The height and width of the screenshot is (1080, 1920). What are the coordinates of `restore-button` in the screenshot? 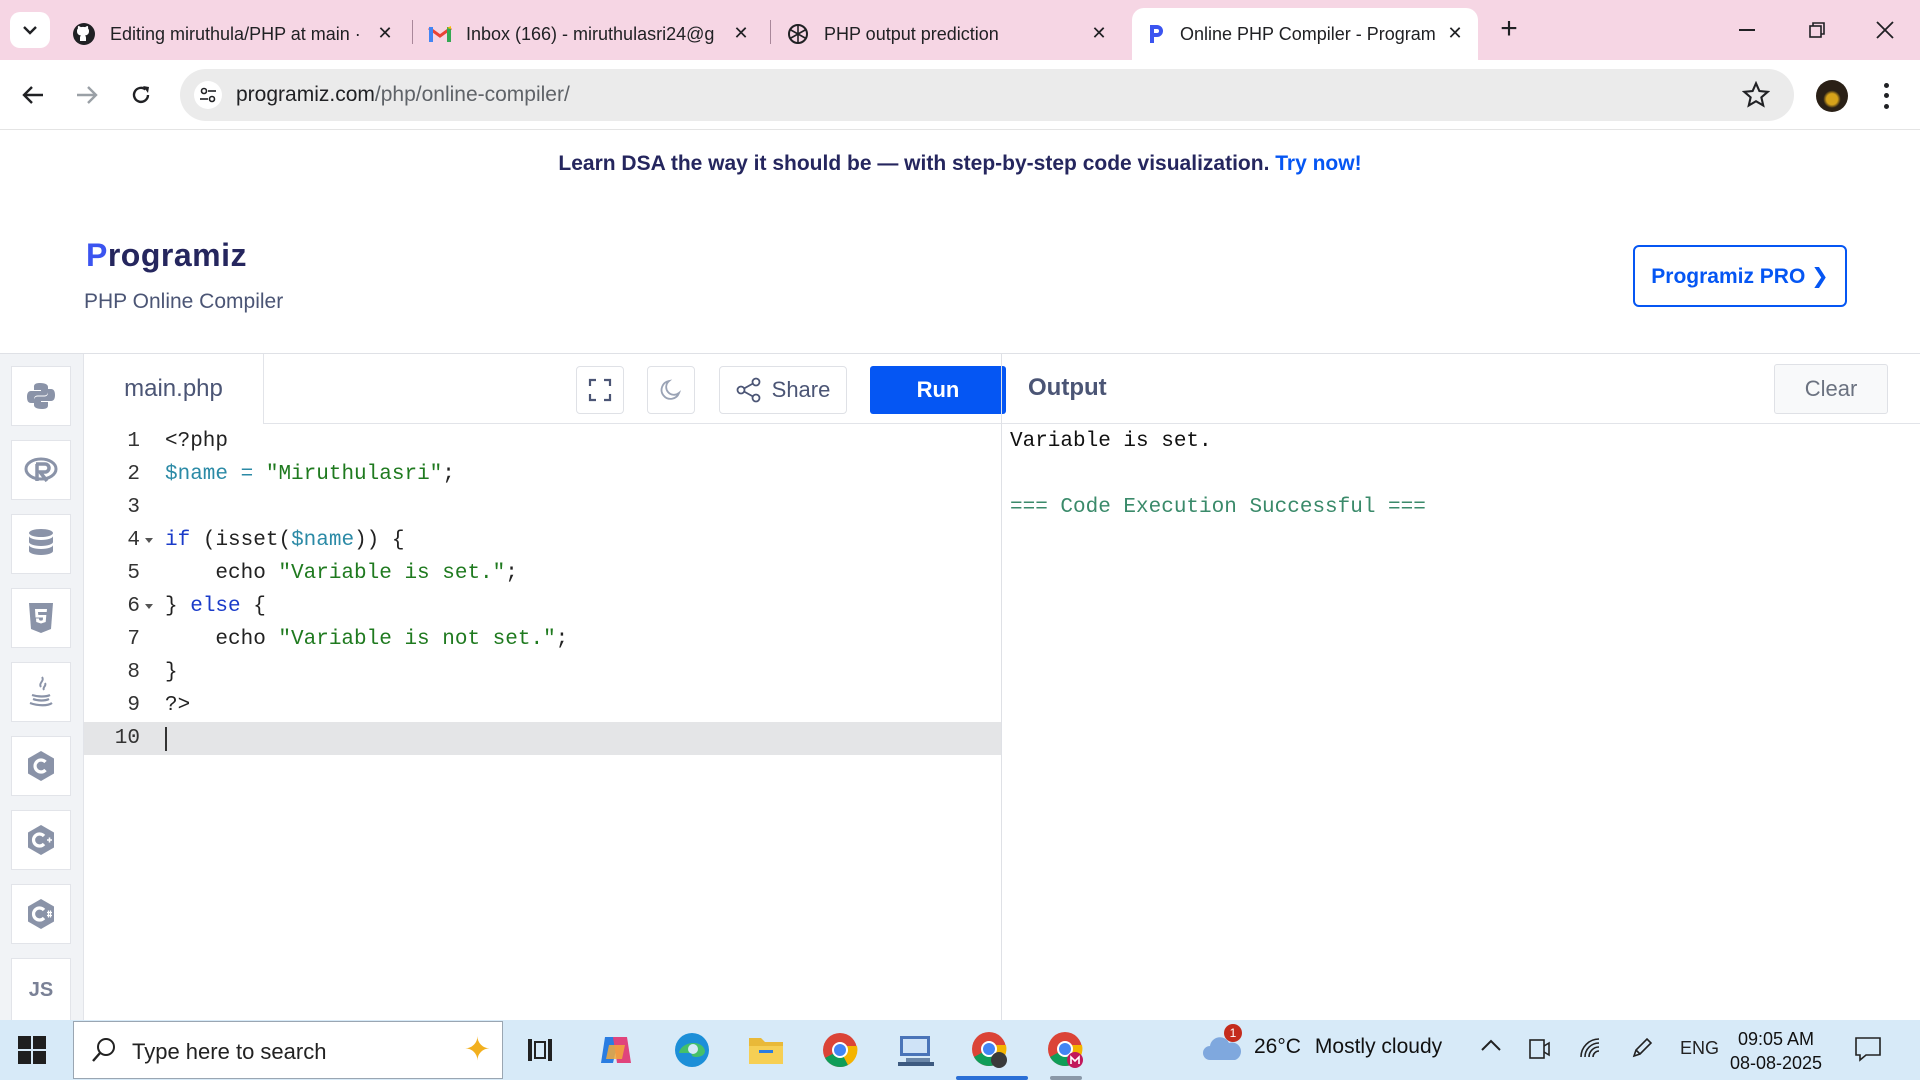 It's located at (1817, 30).